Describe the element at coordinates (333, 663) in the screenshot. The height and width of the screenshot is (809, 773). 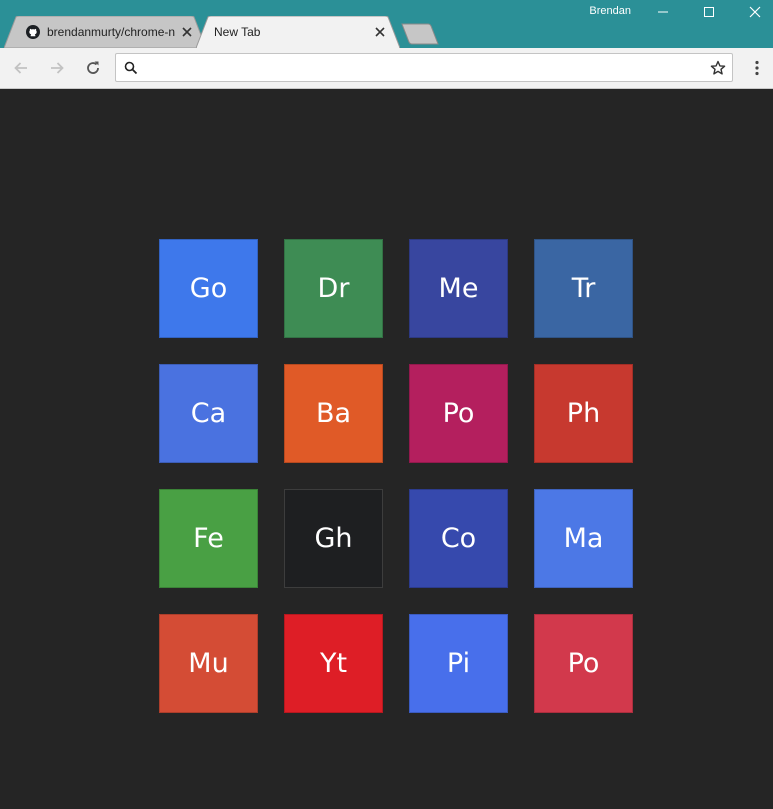
I see `site-tile: Yt` at that location.